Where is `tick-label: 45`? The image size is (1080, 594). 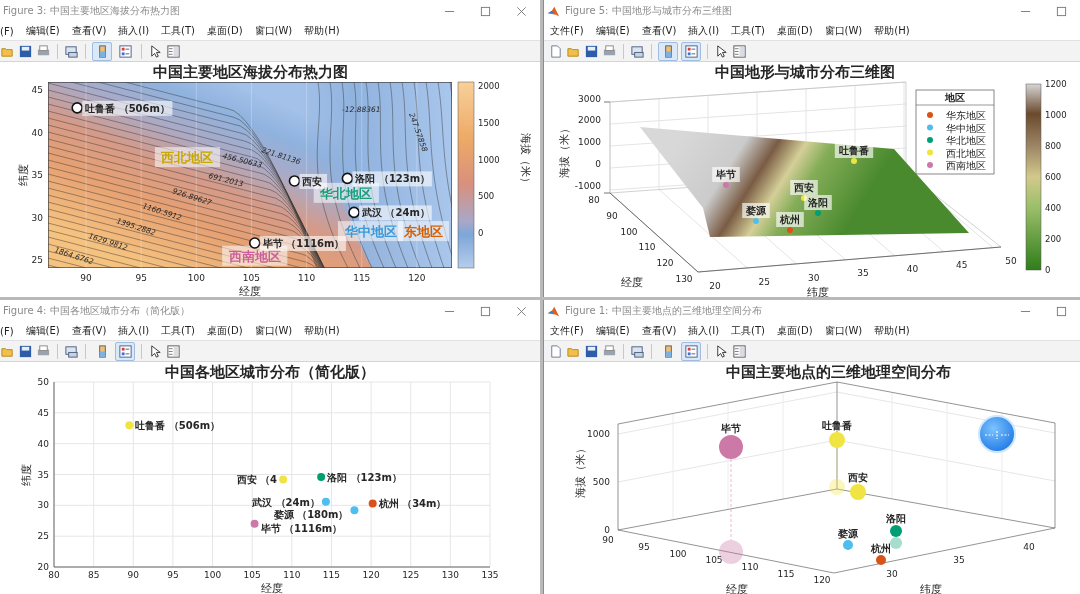 tick-label: 45 is located at coordinates (37, 90).